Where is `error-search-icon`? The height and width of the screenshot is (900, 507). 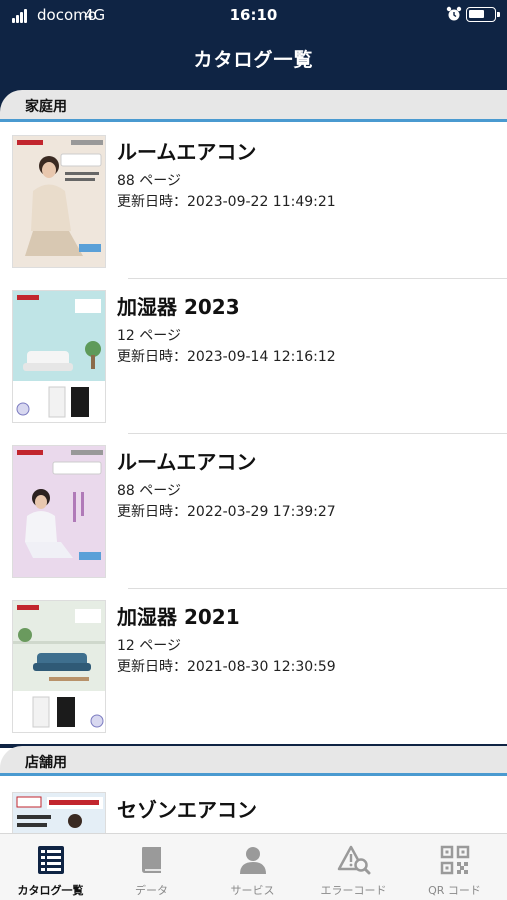 error-search-icon is located at coordinates (354, 860).